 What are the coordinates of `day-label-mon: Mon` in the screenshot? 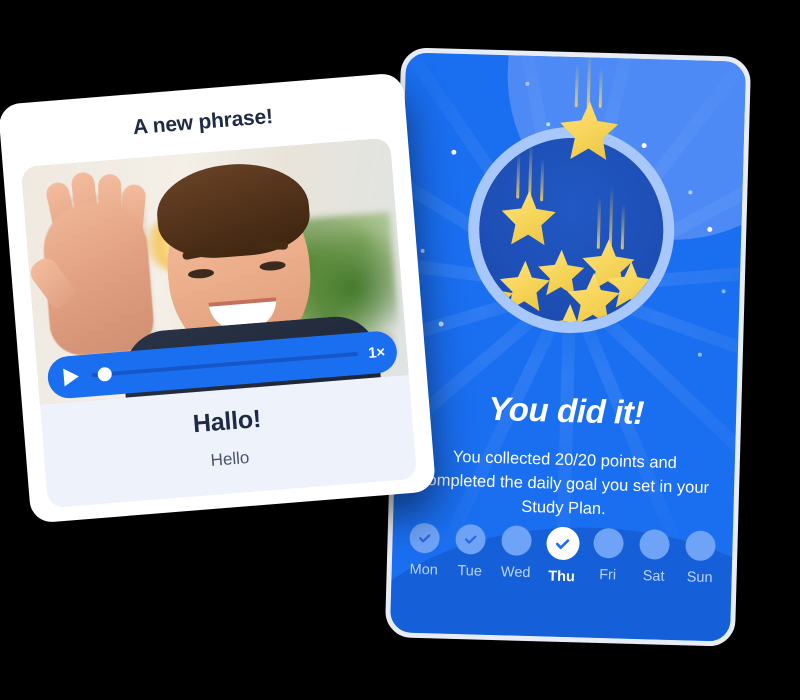 It's located at (424, 570).